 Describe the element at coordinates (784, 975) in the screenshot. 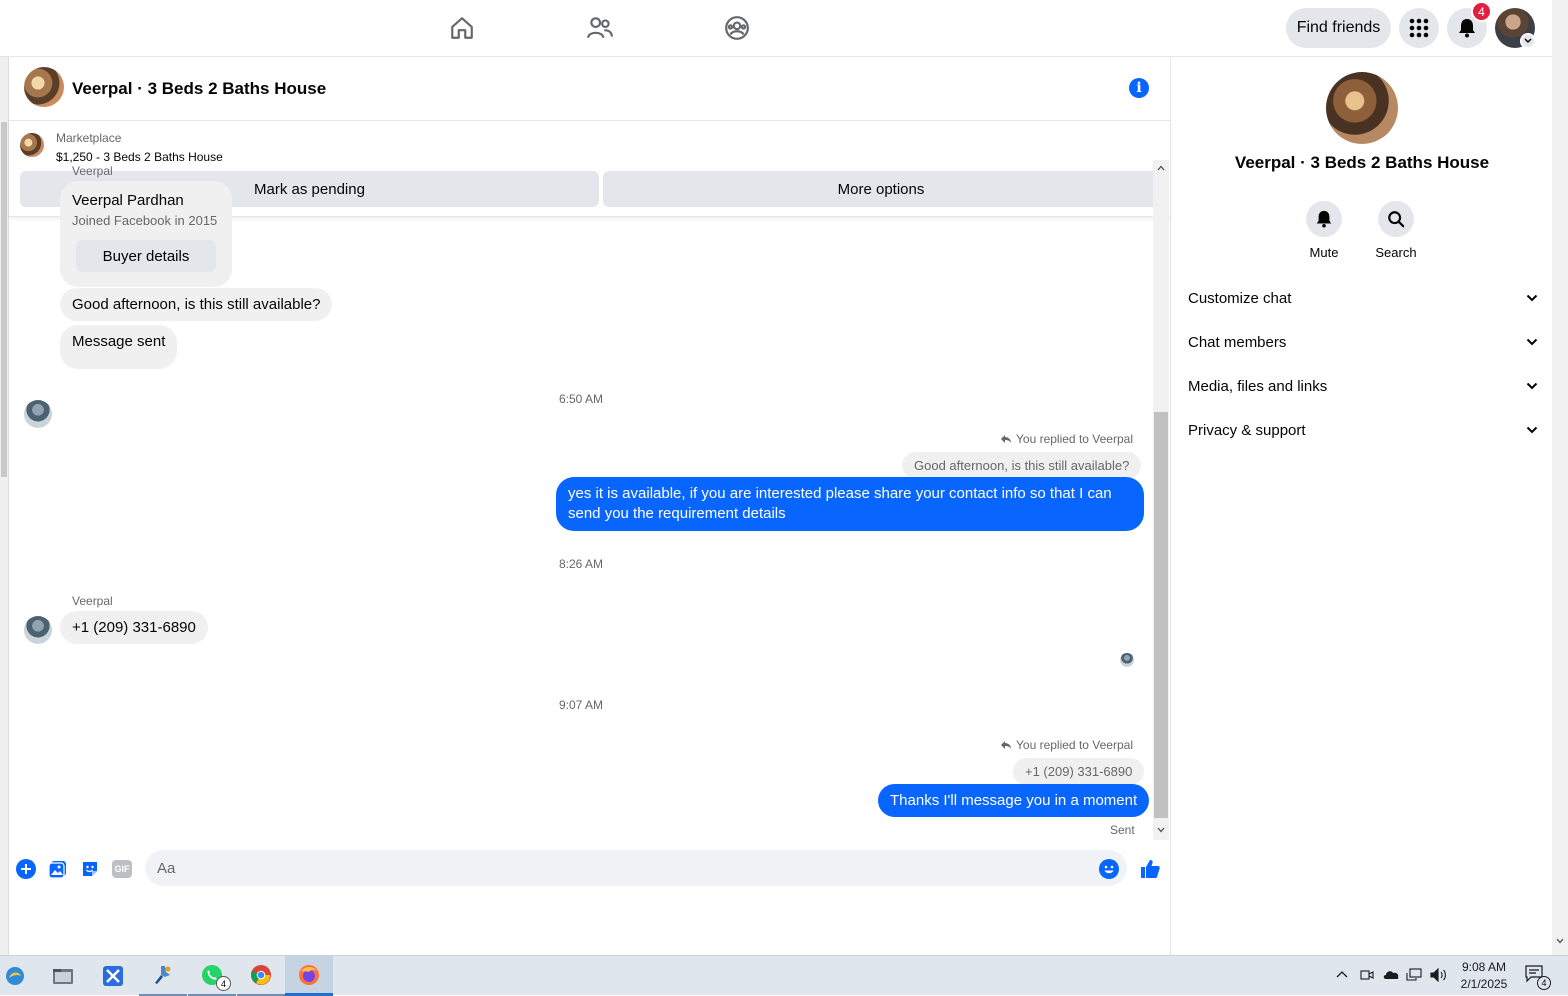

I see `windows-taskbar: 4 9:08 AM 2/1/2025 4` at that location.